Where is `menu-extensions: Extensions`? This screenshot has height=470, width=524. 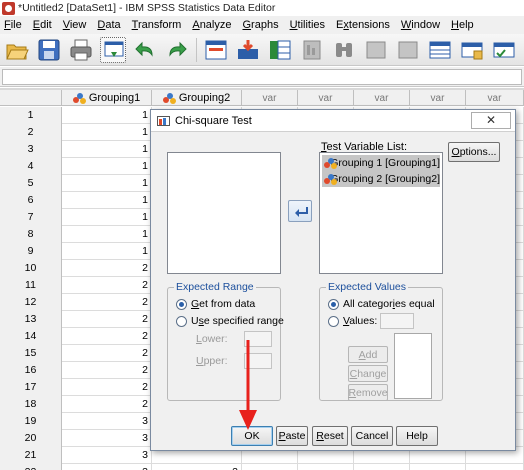 menu-extensions: Extensions is located at coordinates (364, 25).